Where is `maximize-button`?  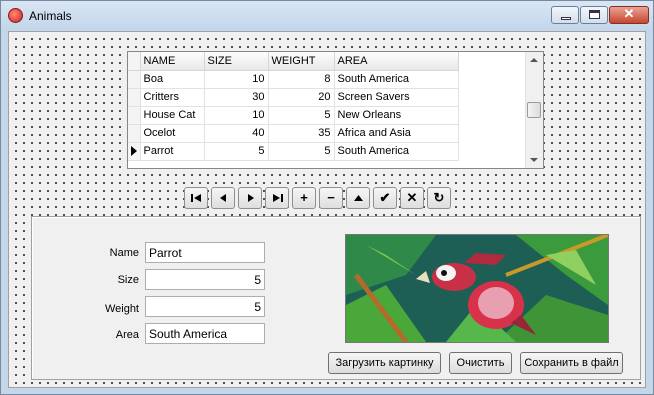 maximize-button is located at coordinates (594, 15).